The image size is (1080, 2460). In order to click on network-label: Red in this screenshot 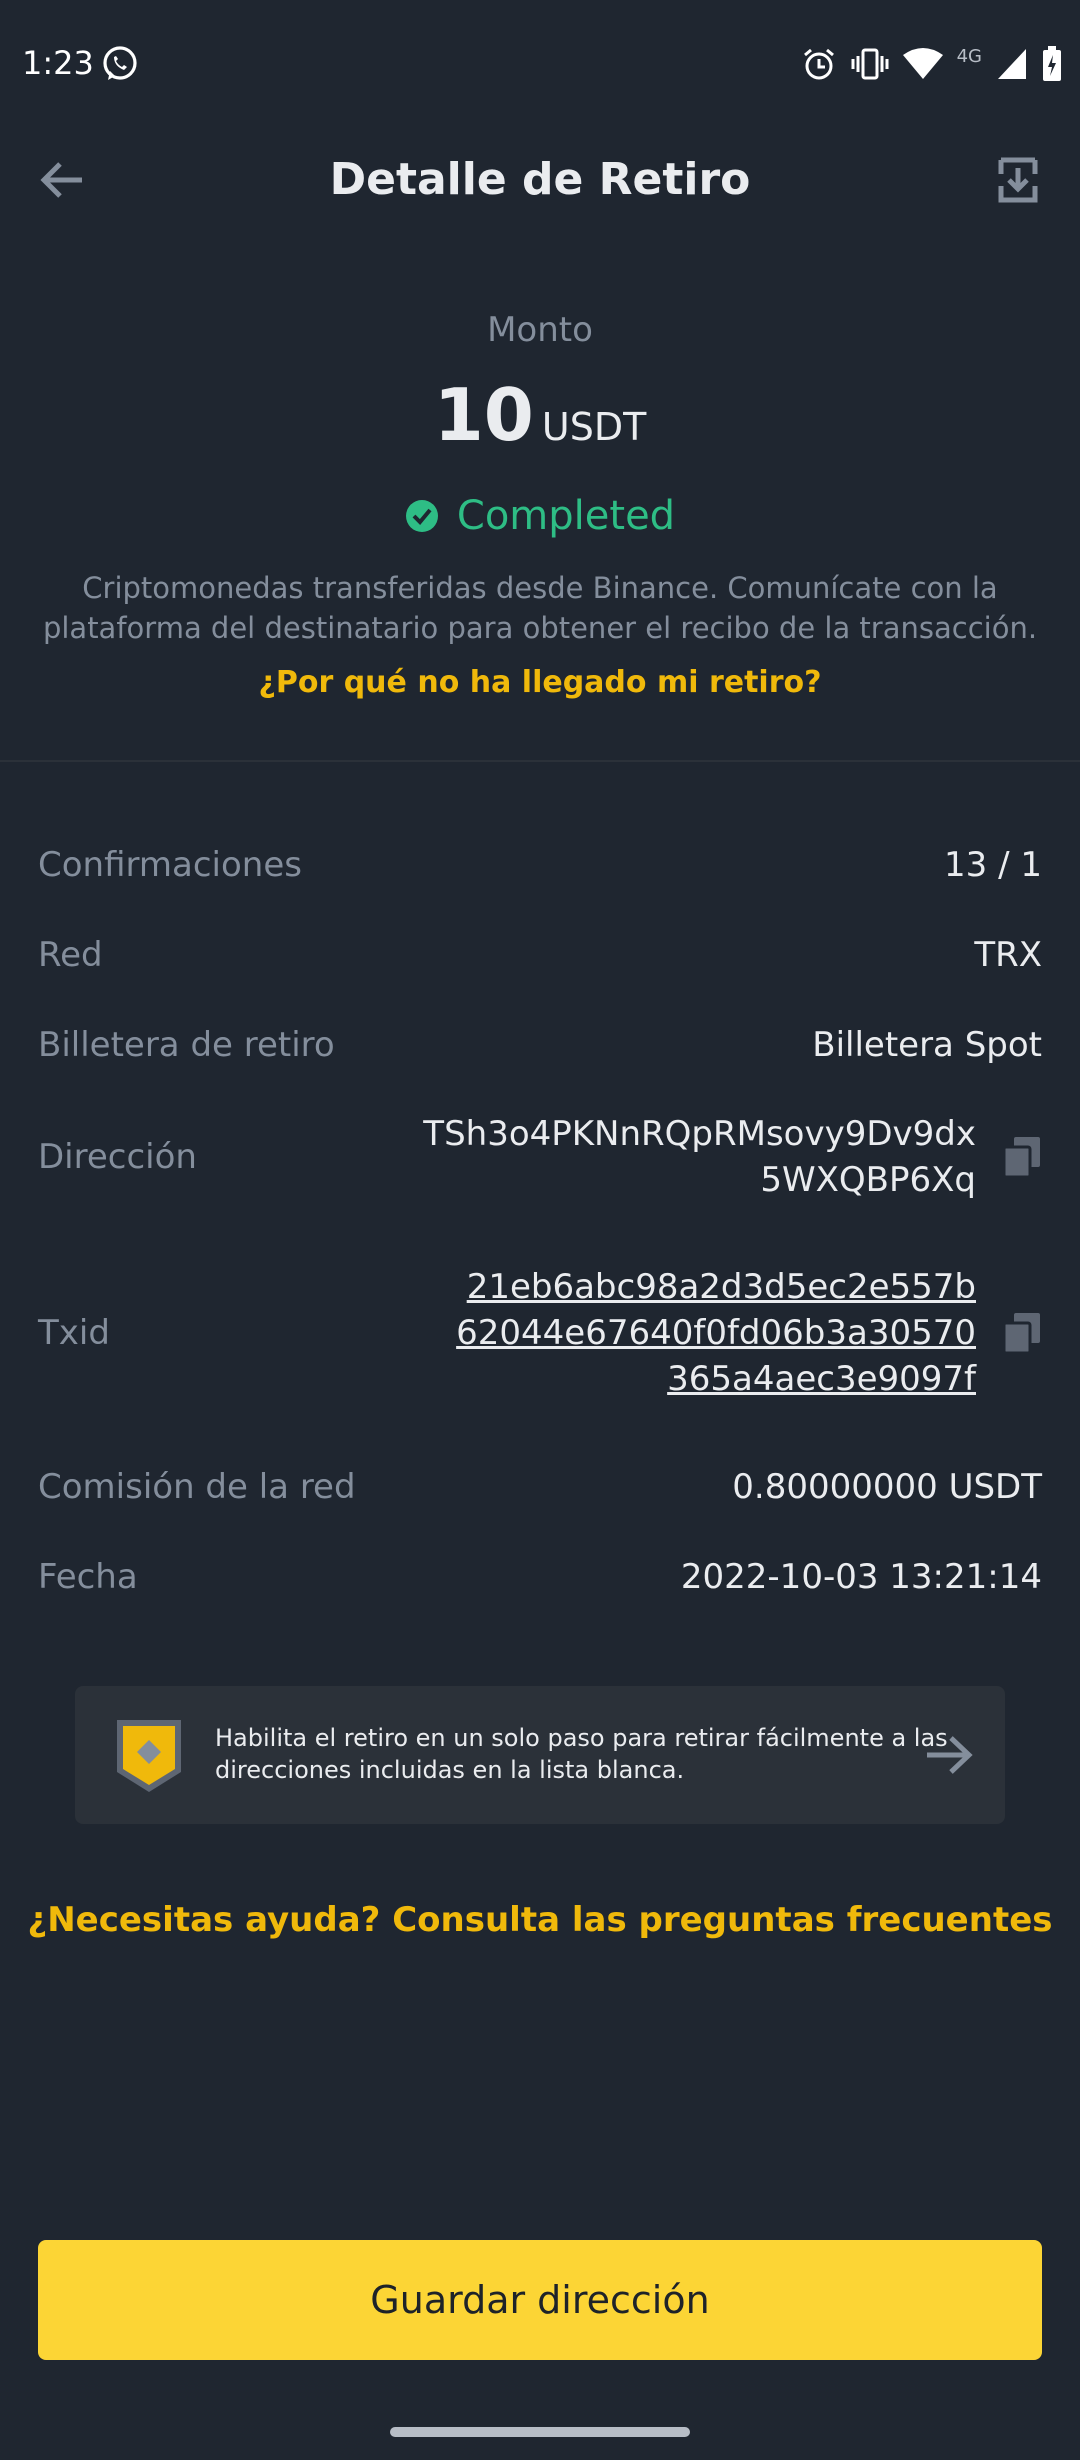, I will do `click(70, 955)`.